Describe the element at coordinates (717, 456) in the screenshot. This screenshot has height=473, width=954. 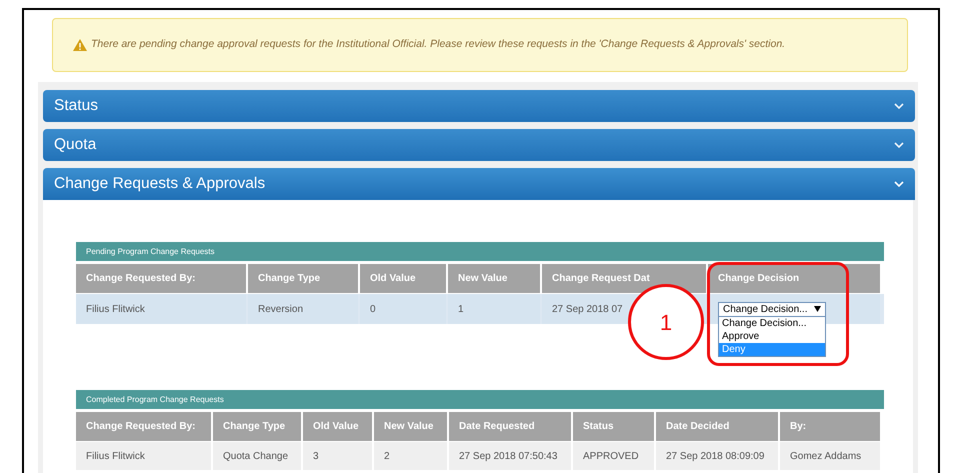
I see `table-cell: 27 Sep 2018 08:09:09` at that location.